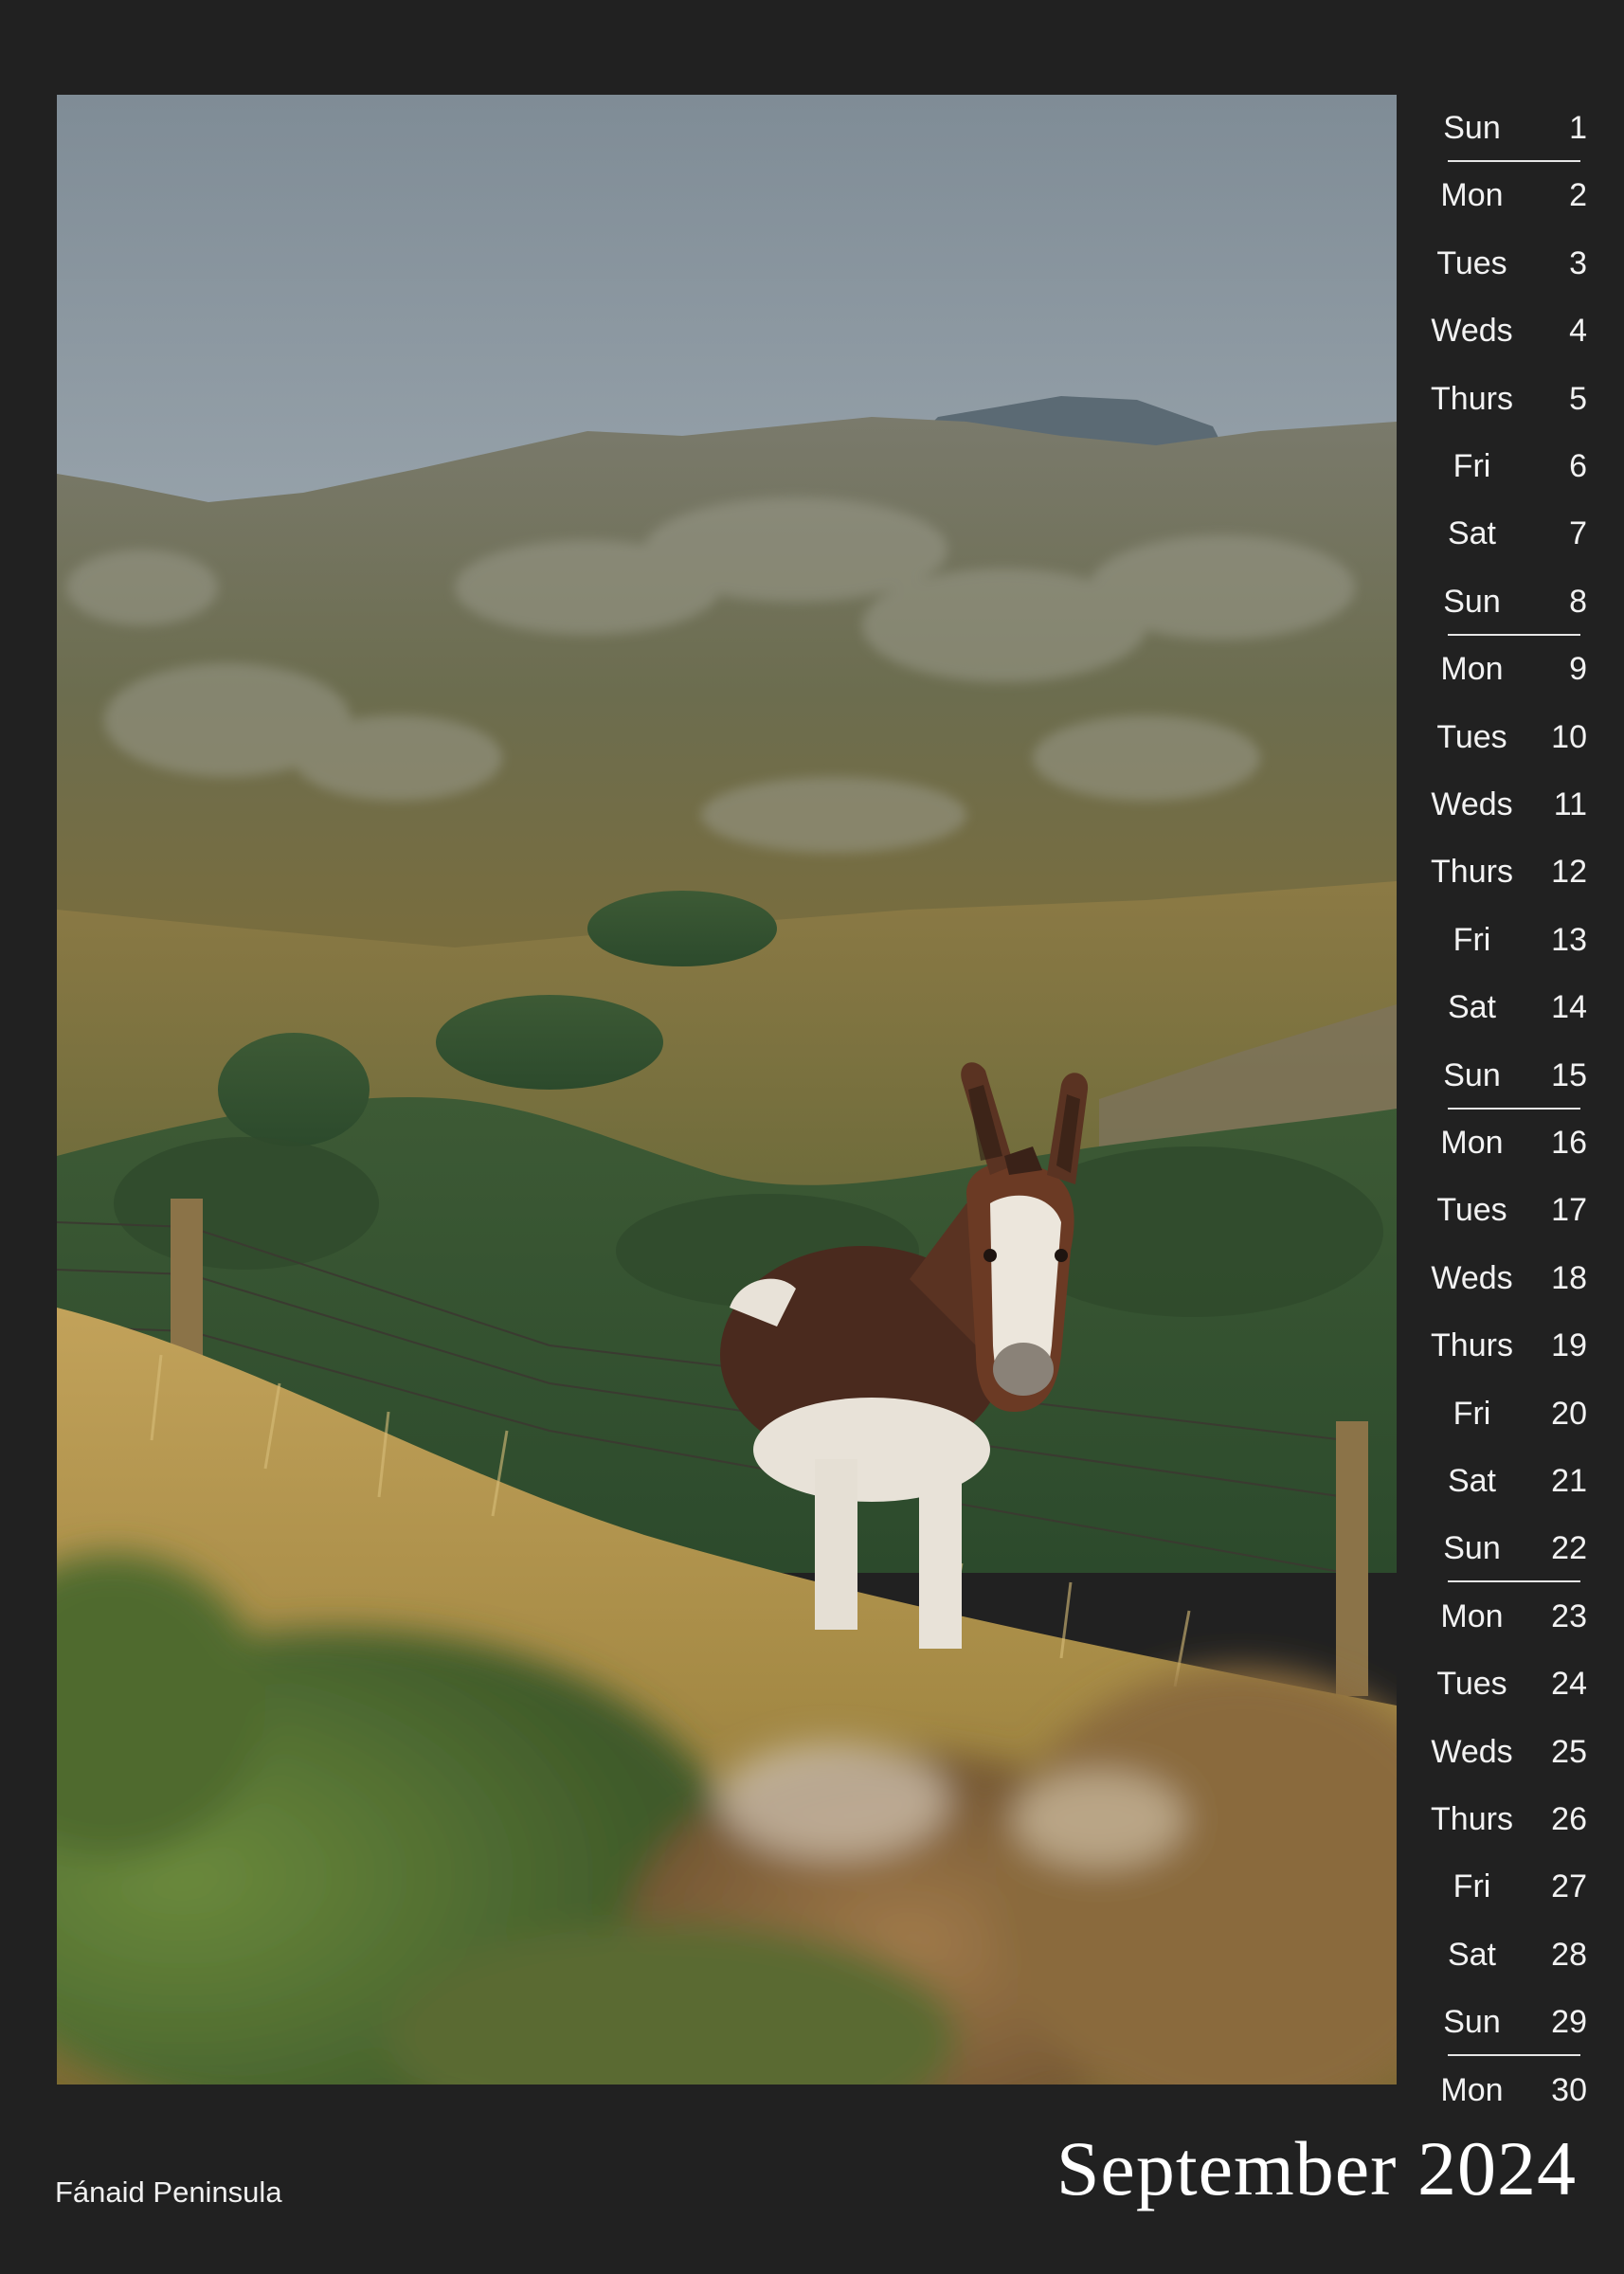  I want to click on day-number: 11, so click(1570, 804).